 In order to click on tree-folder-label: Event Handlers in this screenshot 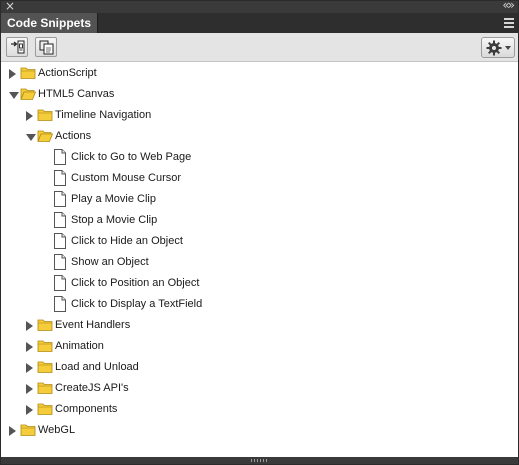, I will do `click(93, 325)`.